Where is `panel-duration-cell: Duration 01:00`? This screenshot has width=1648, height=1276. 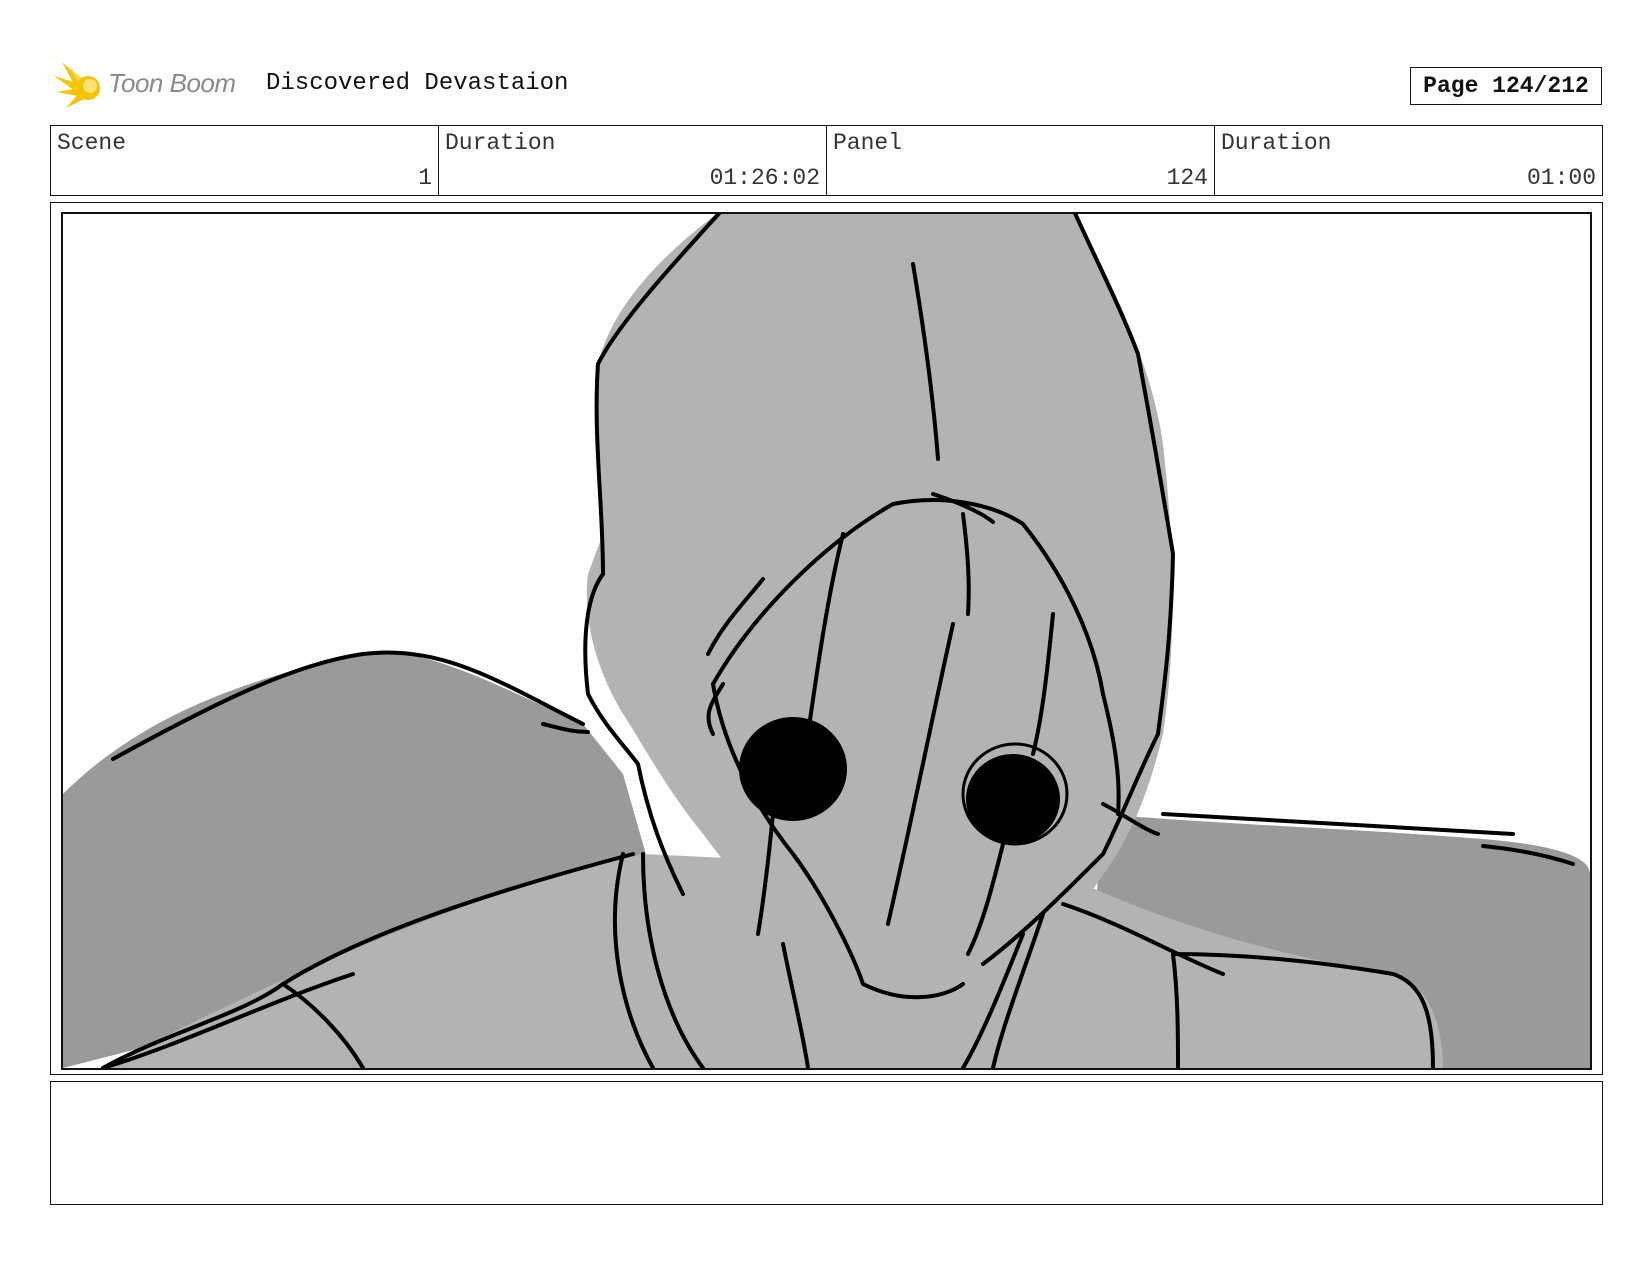 panel-duration-cell: Duration 01:00 is located at coordinates (1408, 160).